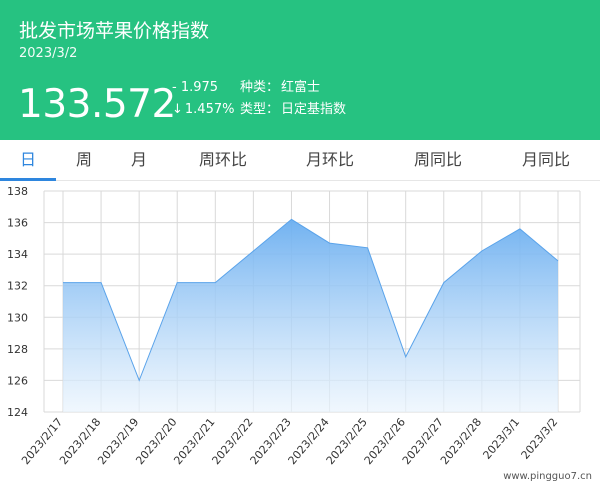  I want to click on tab-week-mom: 周环比, so click(223, 160).